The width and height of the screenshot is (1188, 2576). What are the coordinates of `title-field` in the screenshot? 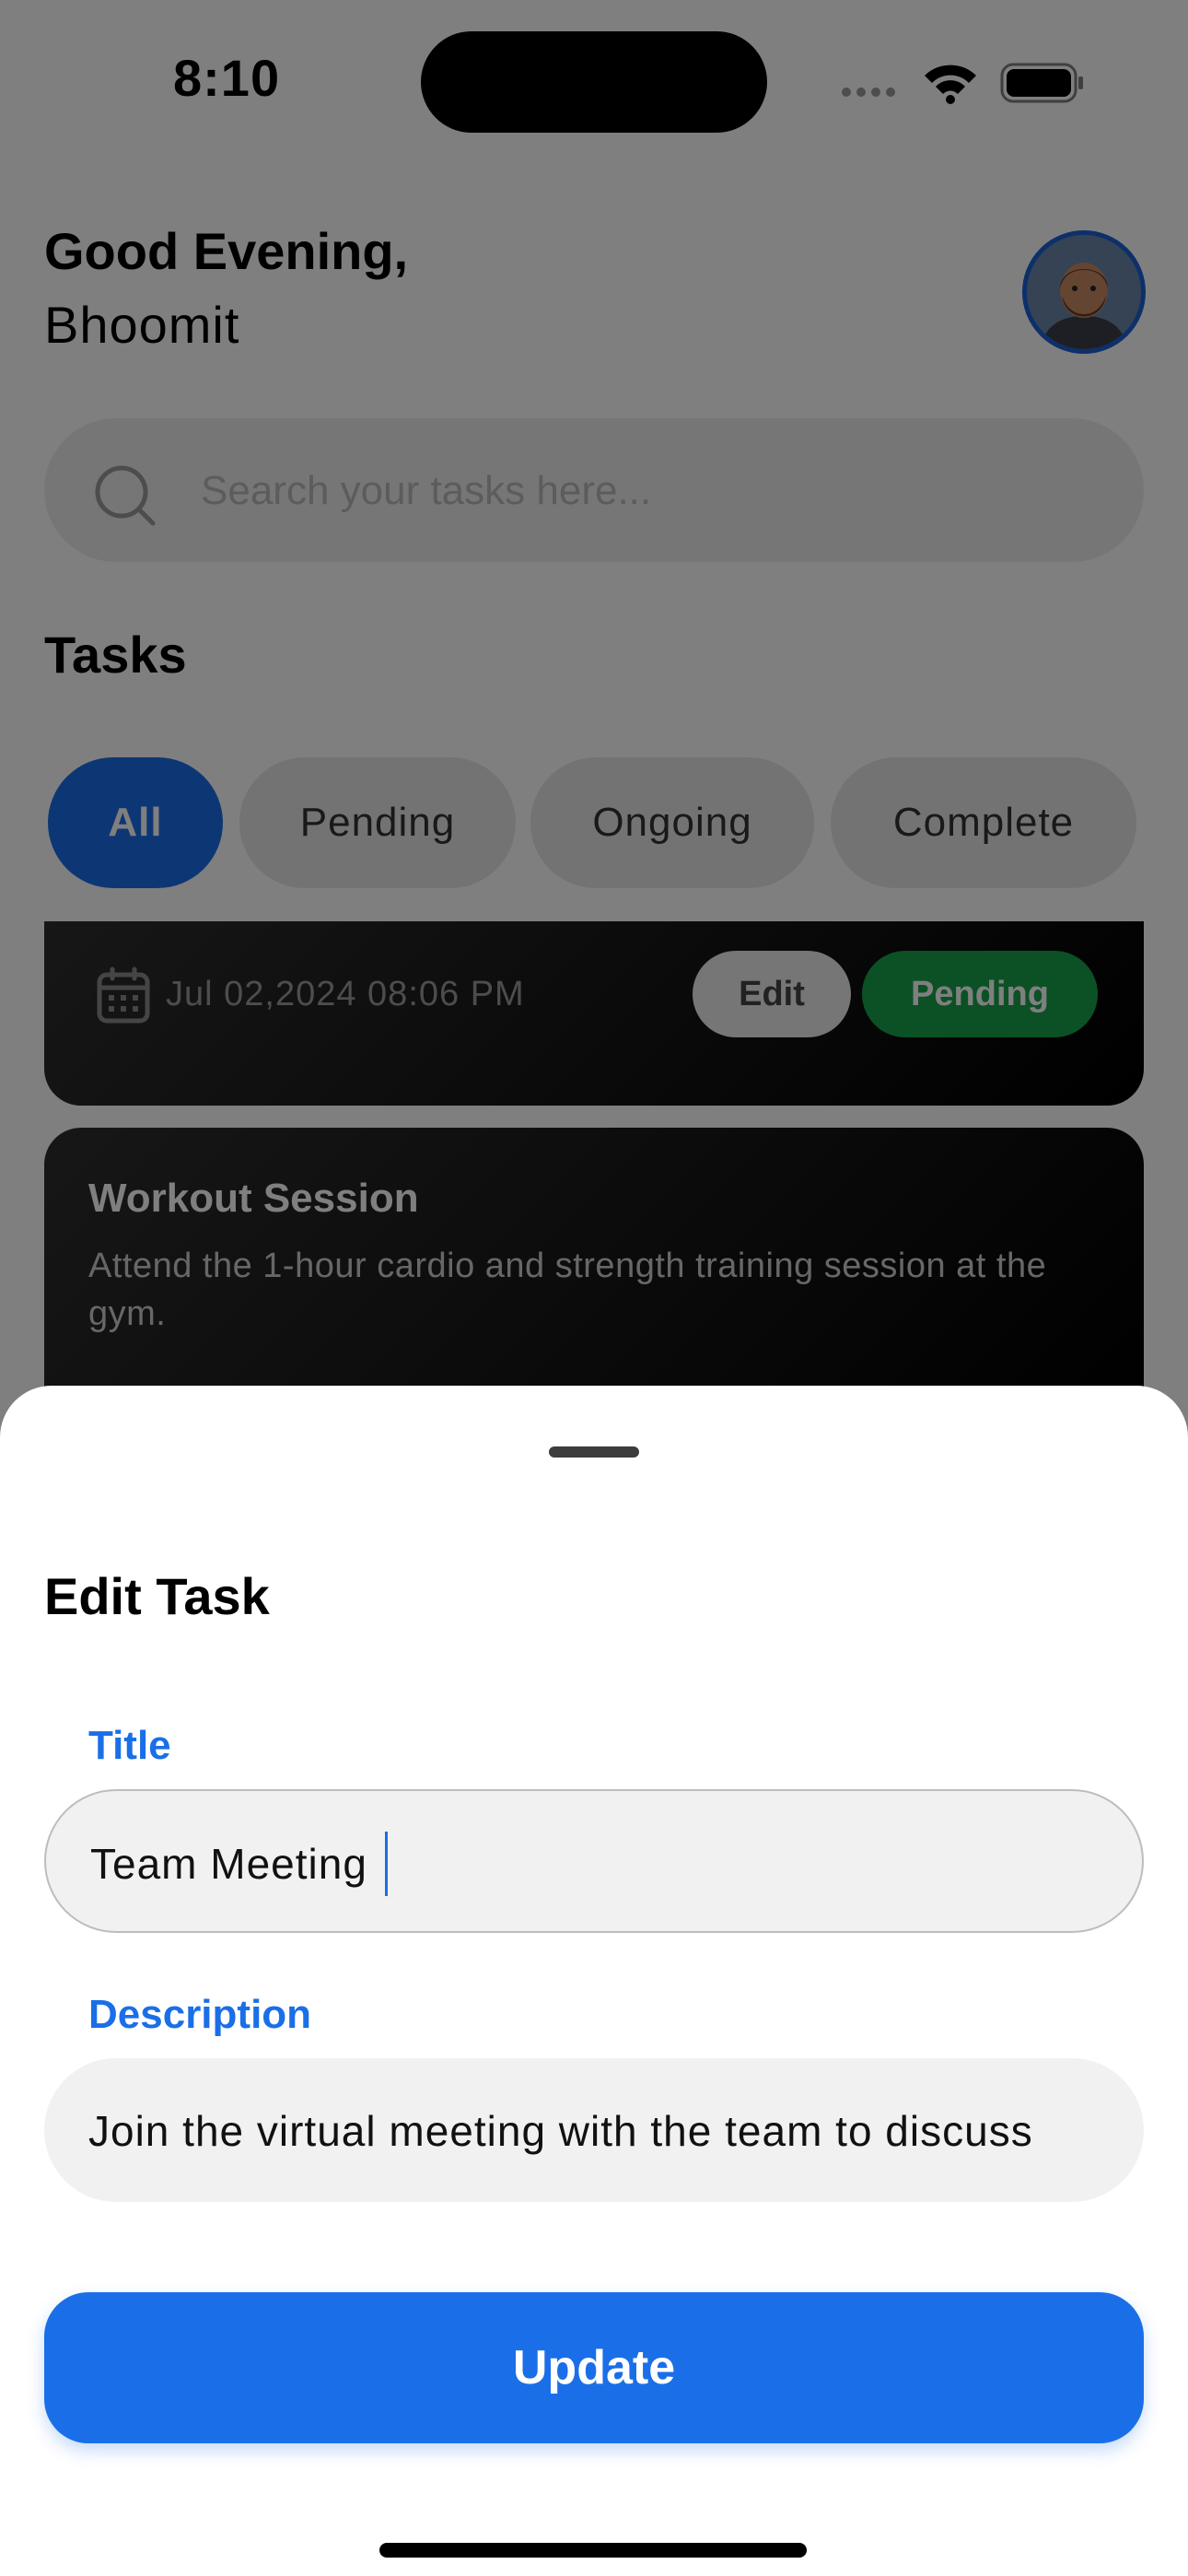 It's located at (594, 1861).